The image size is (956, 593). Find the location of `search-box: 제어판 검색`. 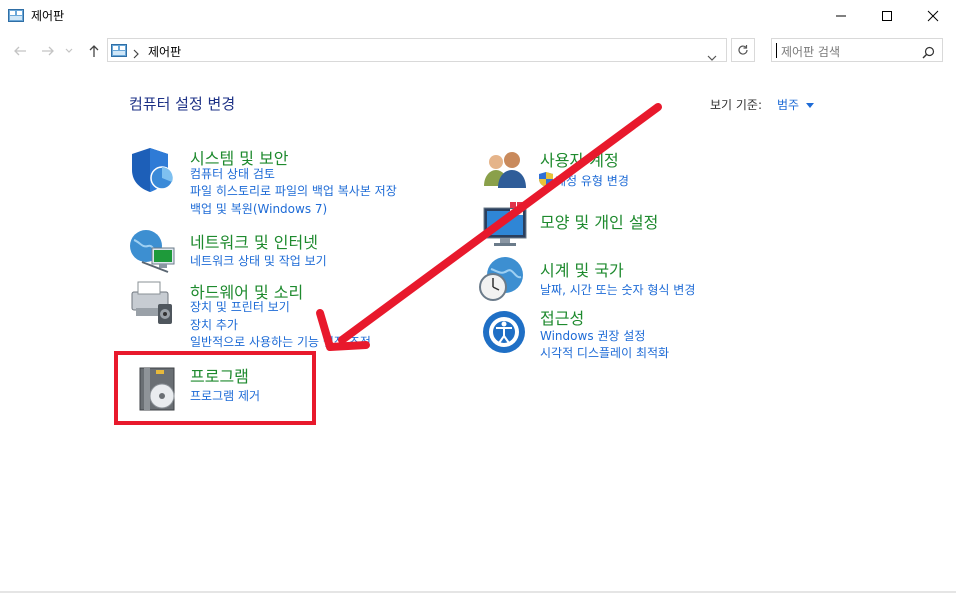

search-box: 제어판 검색 is located at coordinates (857, 50).